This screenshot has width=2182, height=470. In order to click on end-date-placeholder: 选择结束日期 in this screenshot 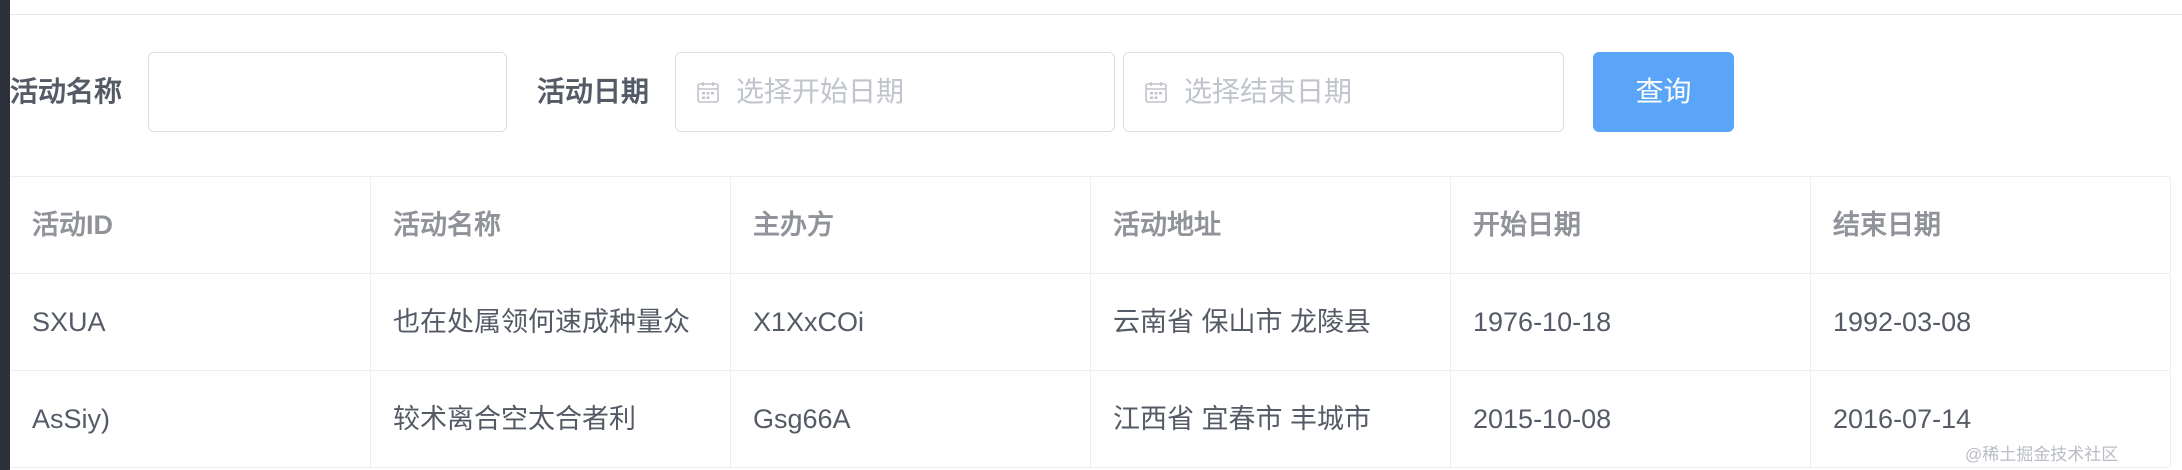, I will do `click(1268, 91)`.